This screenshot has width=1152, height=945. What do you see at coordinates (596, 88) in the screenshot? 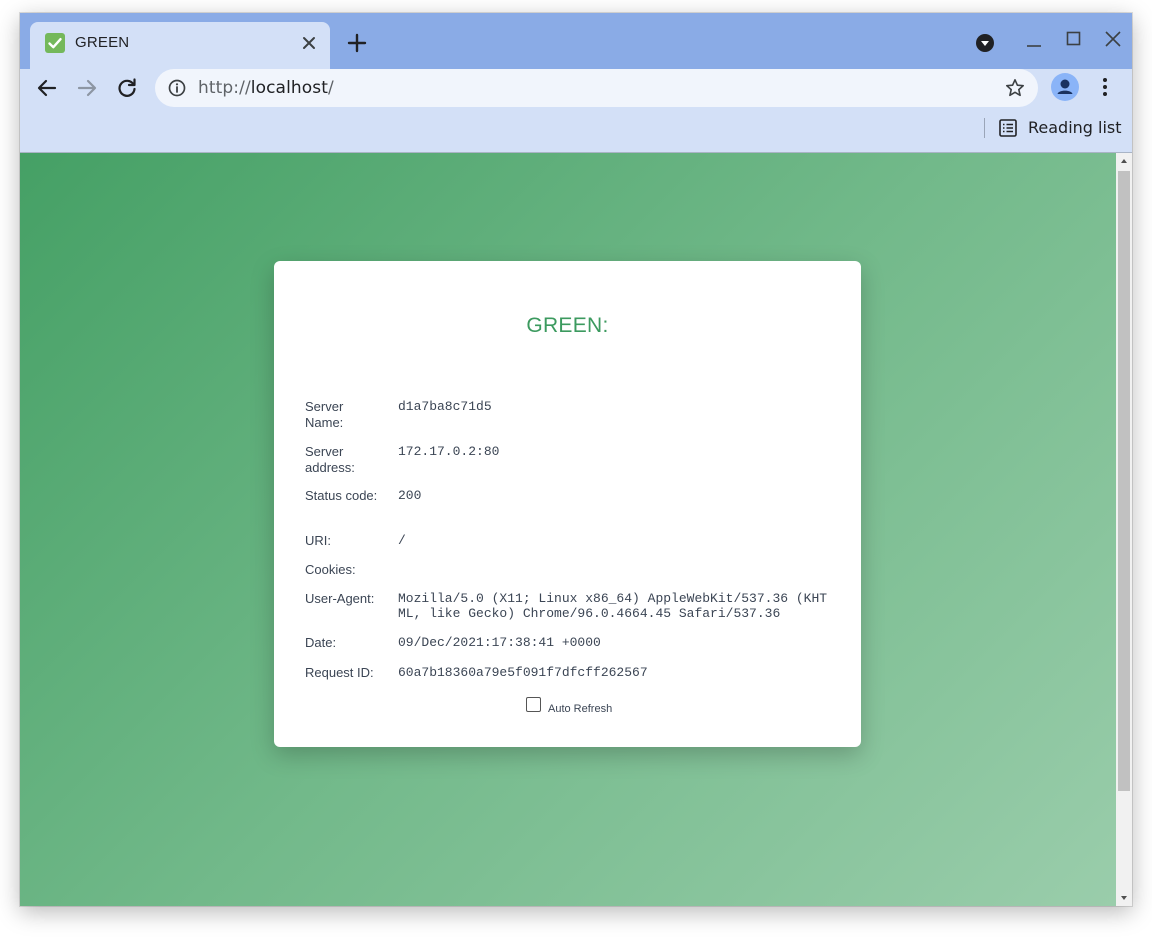
I see `address-bar: http://localhost/` at bounding box center [596, 88].